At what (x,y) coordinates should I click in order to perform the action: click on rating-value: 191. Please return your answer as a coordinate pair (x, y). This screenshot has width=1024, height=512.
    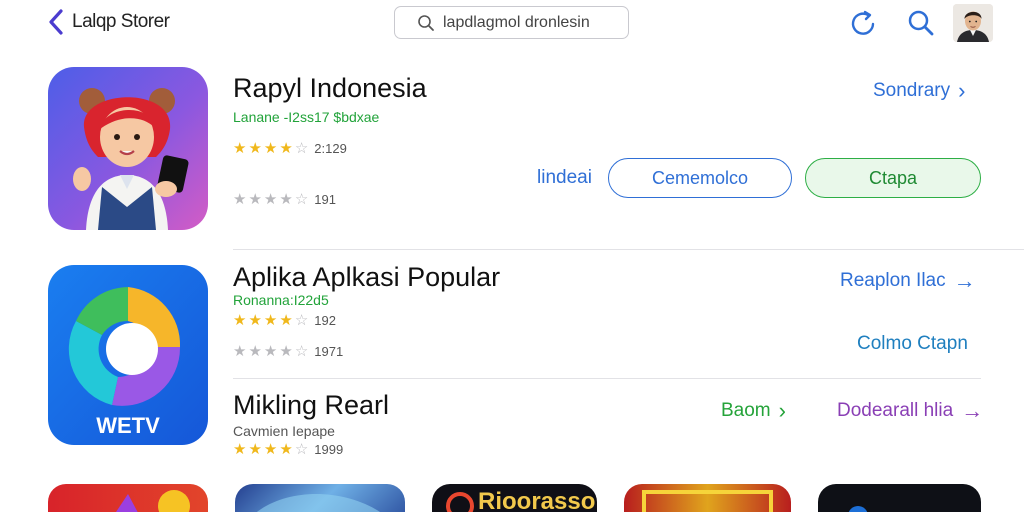
    Looking at the image, I should click on (325, 199).